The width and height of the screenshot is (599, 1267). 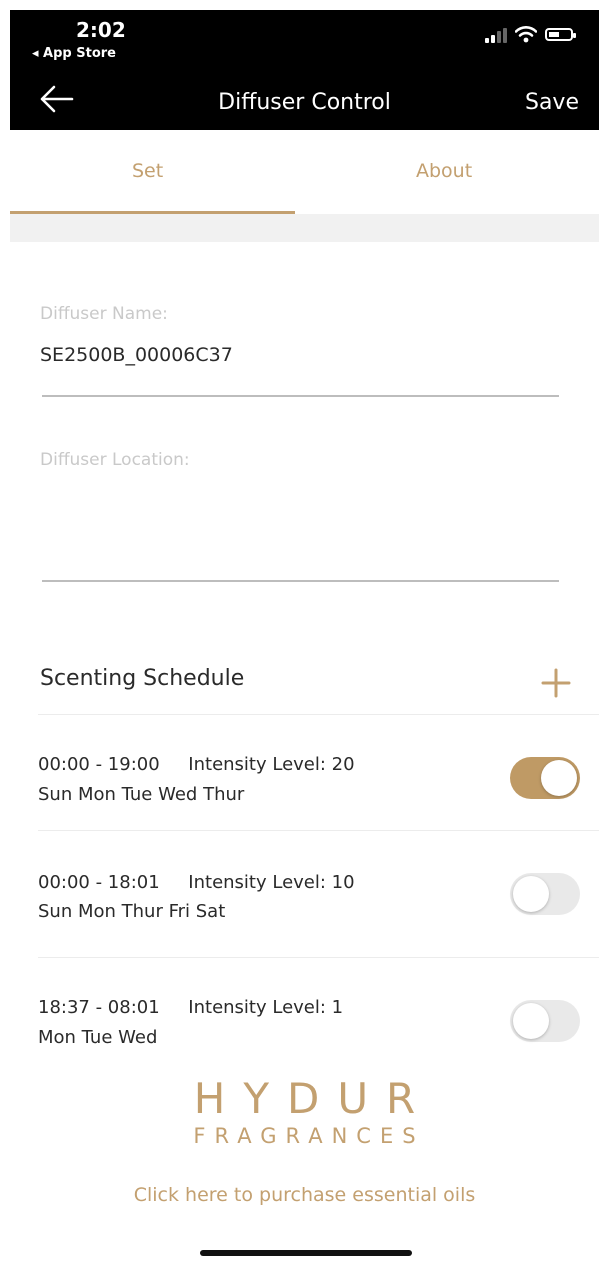 I want to click on diffuser-location-underline, so click(x=300, y=581).